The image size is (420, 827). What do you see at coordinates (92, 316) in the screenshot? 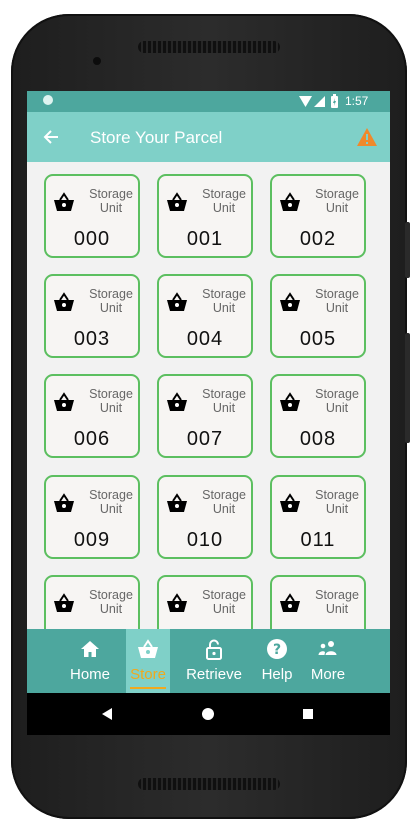
I see `storage-unit-card: Storage Unit 003` at bounding box center [92, 316].